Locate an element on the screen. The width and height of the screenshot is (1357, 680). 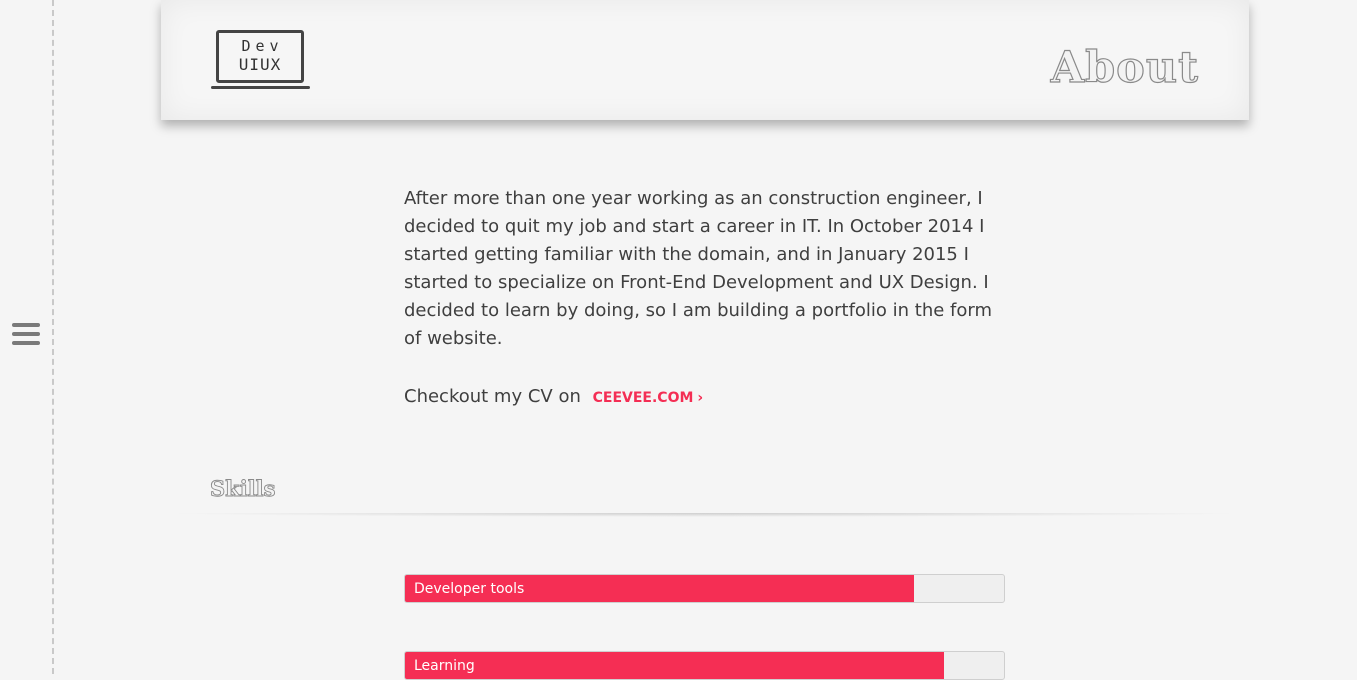
chevron-right-icon: › is located at coordinates (700, 398).